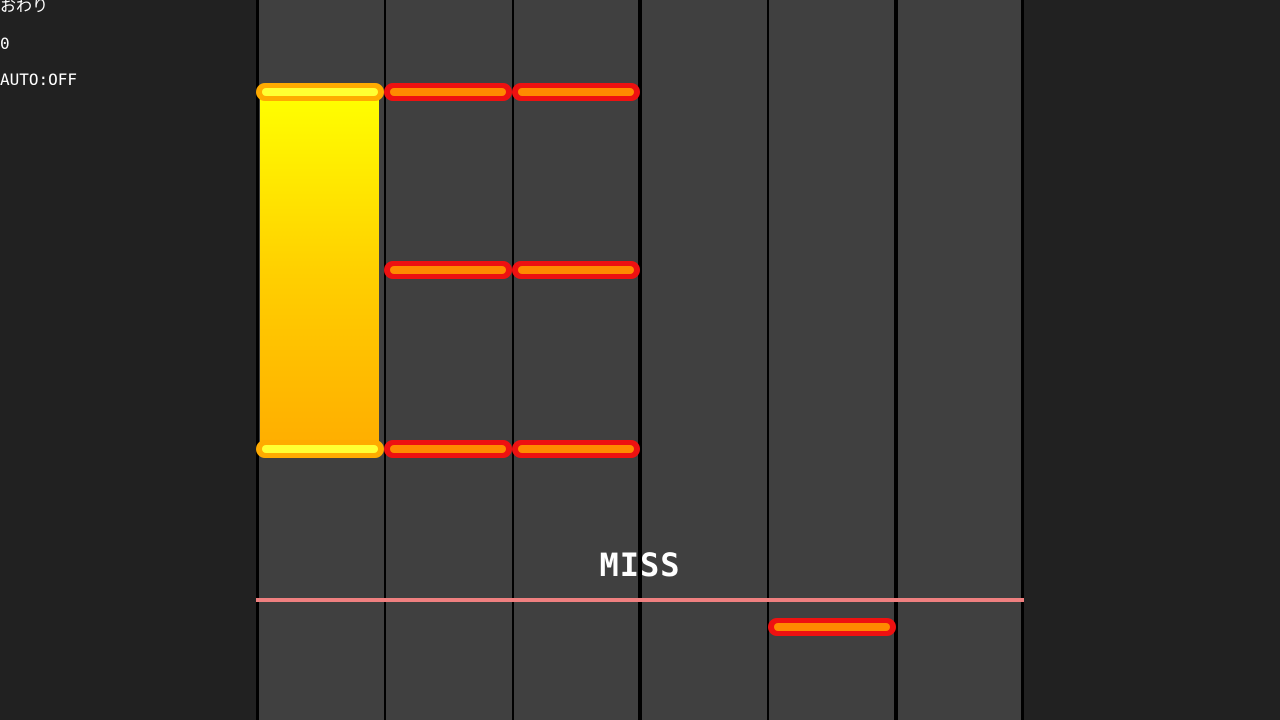 This screenshot has height=720, width=1280. Describe the element at coordinates (640, 600) in the screenshot. I see `judgement-line` at that location.